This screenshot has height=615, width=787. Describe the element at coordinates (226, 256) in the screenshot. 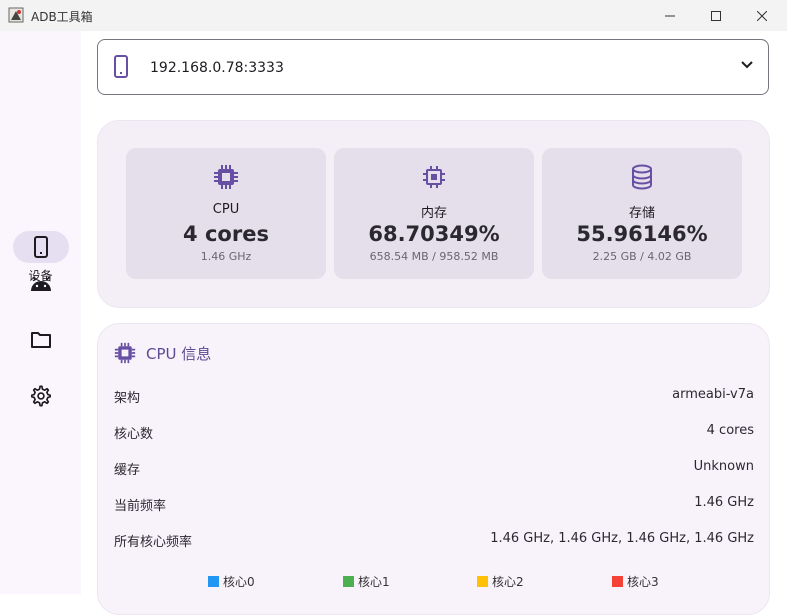

I see `cpu-frequency: 1.46 GHz` at that location.